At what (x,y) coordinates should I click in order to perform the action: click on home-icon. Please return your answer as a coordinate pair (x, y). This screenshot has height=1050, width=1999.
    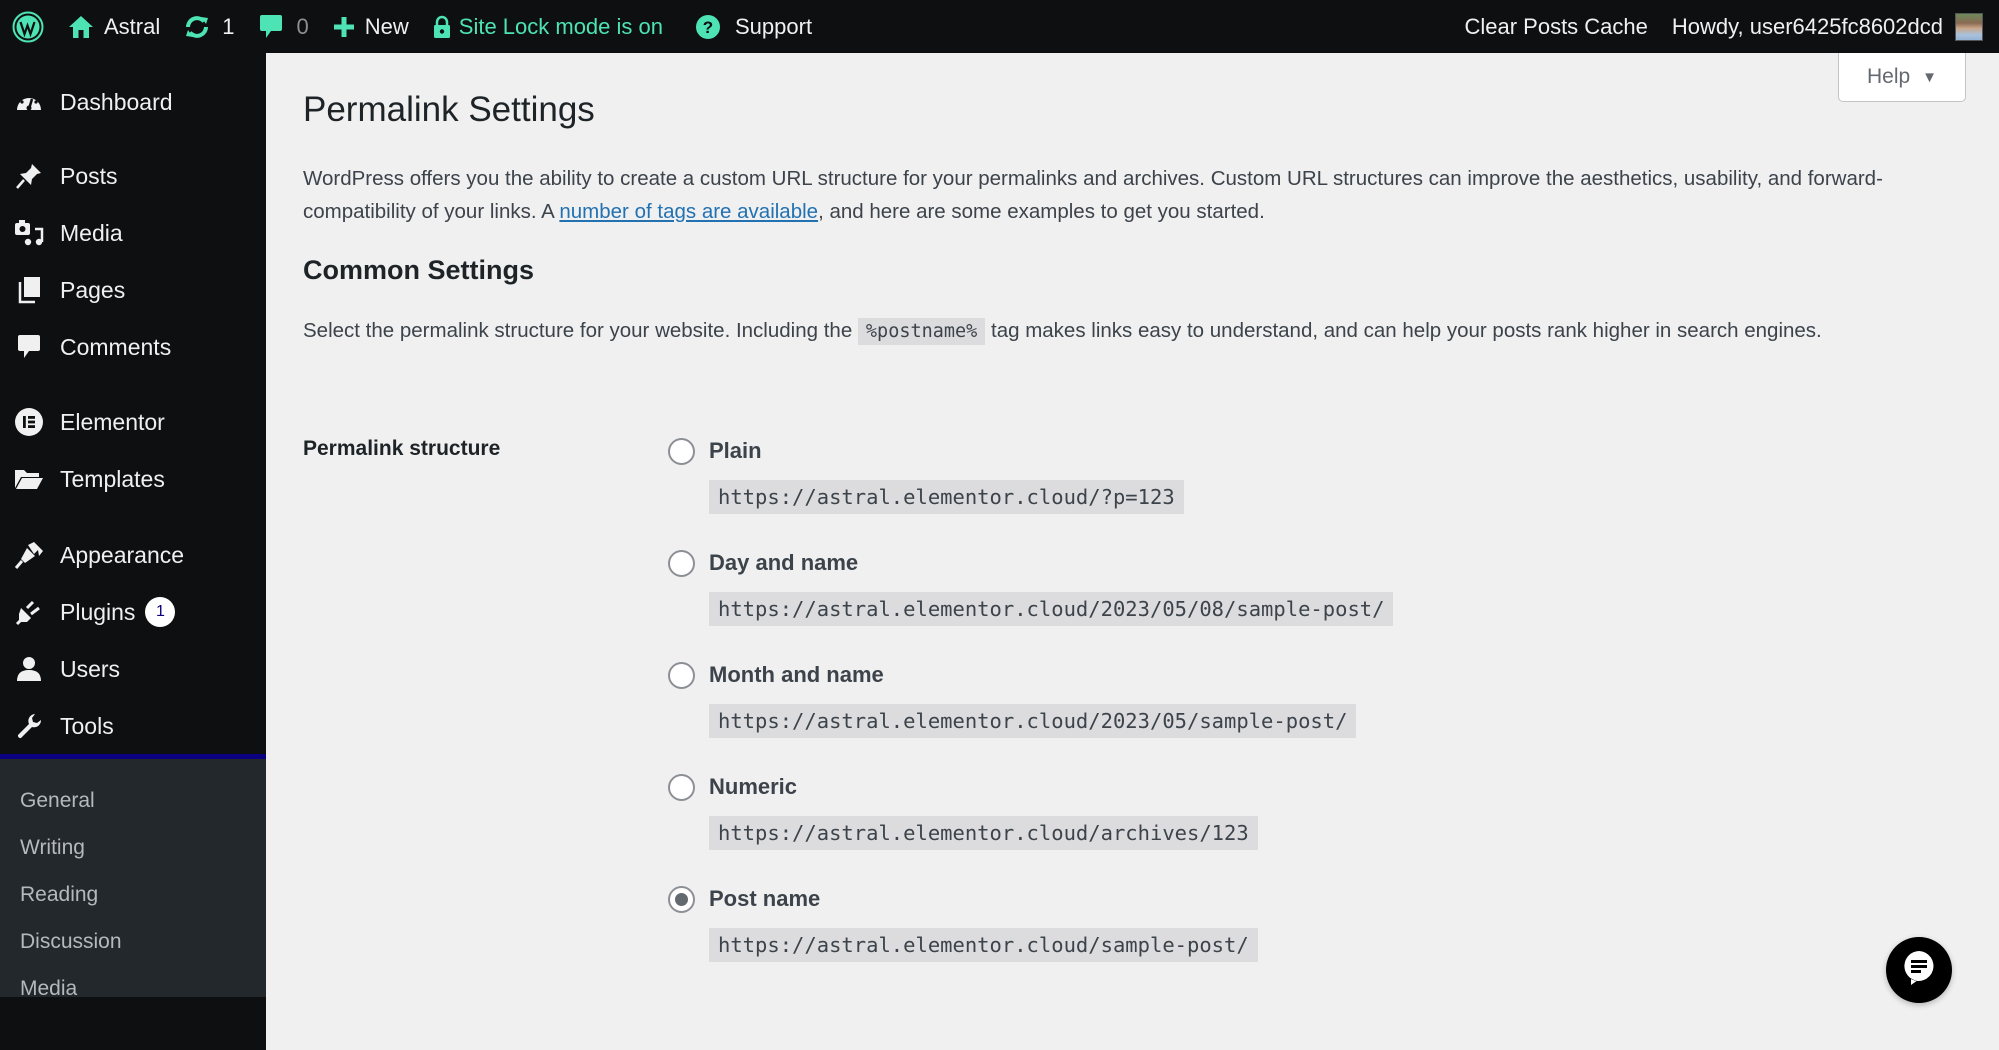
    Looking at the image, I should click on (81, 27).